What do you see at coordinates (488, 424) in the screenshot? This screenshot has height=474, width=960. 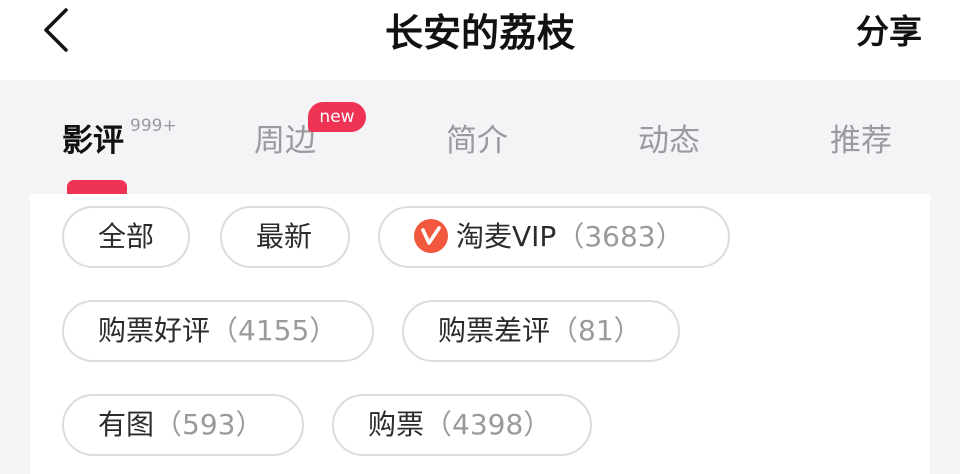 I see `filter-chip-count: （4398）` at bounding box center [488, 424].